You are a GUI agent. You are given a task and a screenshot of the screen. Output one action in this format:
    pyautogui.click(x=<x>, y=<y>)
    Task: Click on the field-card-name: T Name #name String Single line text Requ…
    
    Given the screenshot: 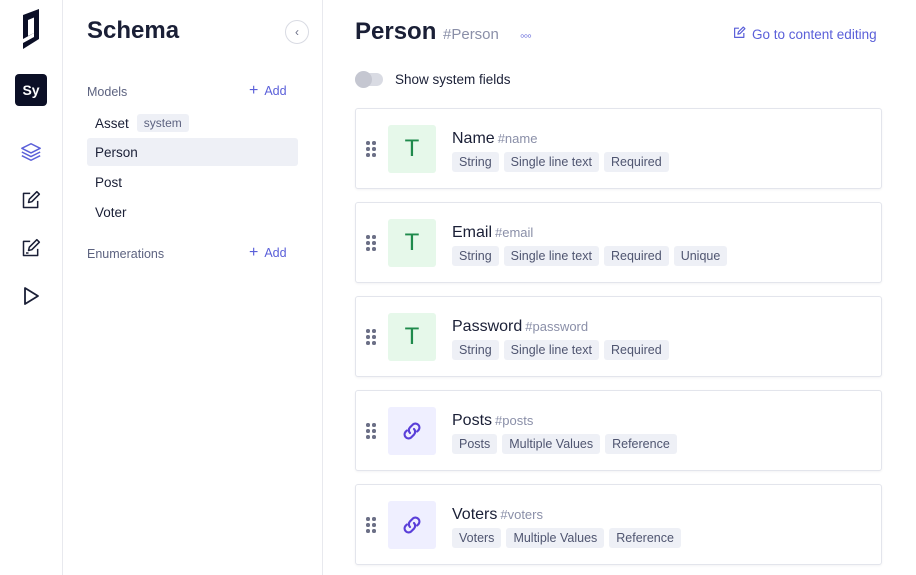 What is the action you would take?
    pyautogui.click(x=618, y=148)
    